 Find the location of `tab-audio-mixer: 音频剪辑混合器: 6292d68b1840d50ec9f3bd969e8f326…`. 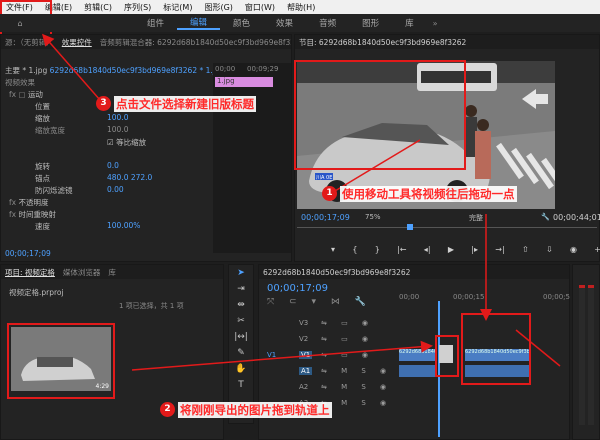

tab-audio-mixer: 音频剪辑混合器: 6292d68b1840d50ec9f3bd969e8f326… is located at coordinates (193, 42).